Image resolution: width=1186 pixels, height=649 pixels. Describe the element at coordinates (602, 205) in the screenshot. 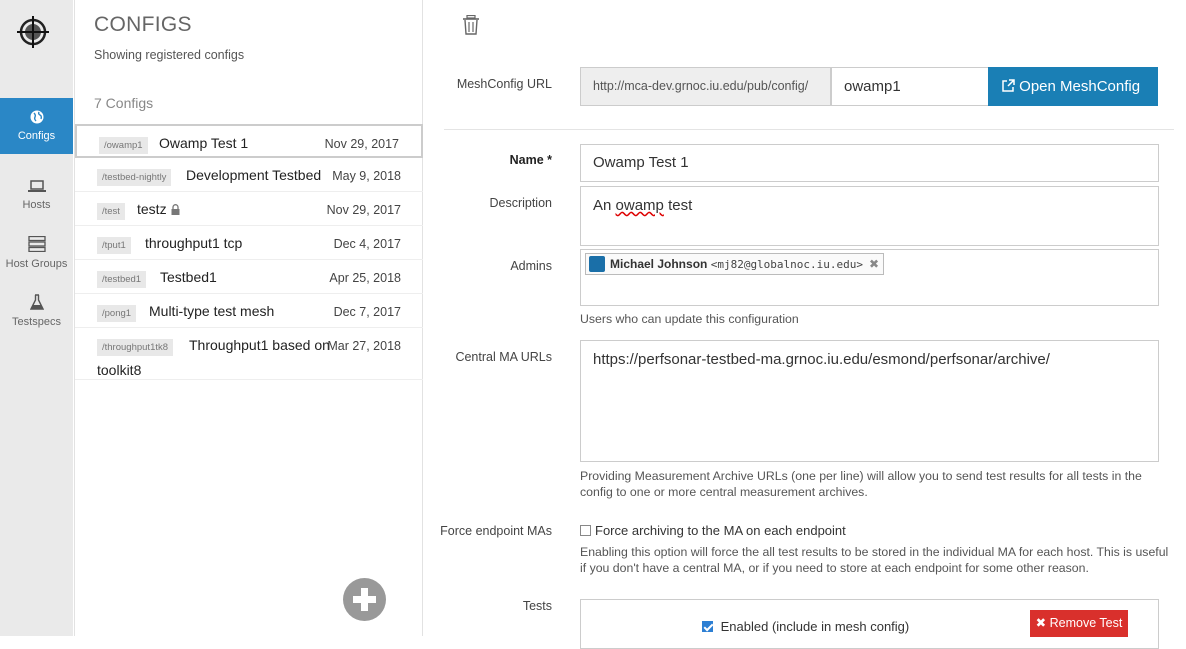

I see `description-text: An` at that location.